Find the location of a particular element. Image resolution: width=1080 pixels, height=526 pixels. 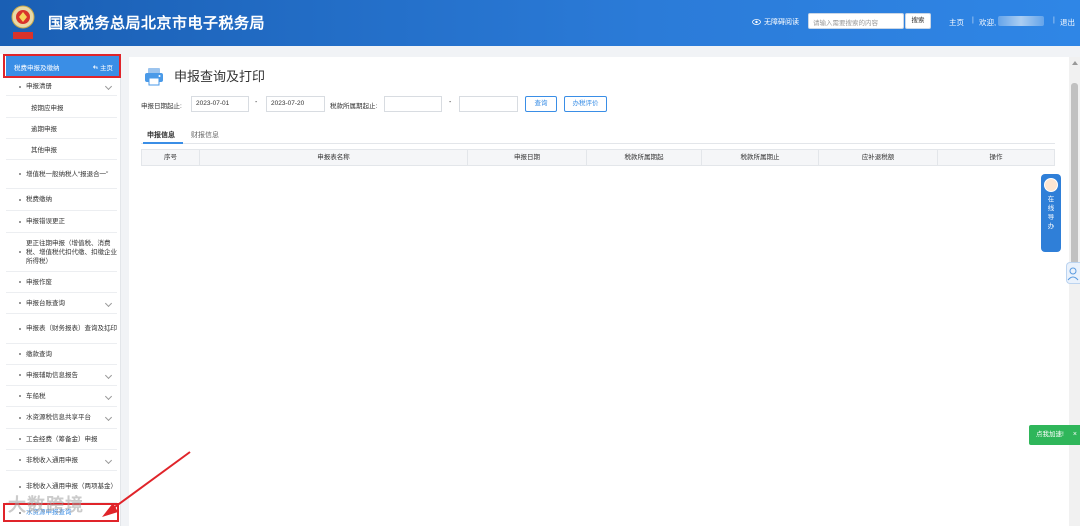

sidebar-item-report-query-print: 申报表（财务报表）查询及打印 is located at coordinates (61, 329).